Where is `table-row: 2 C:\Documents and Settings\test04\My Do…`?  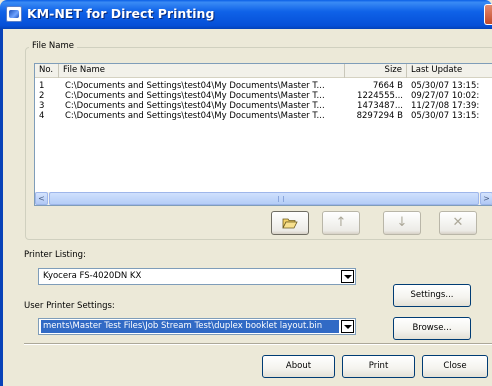 table-row: 2 C:\Documents and Settings\test04\My Do… is located at coordinates (263, 96).